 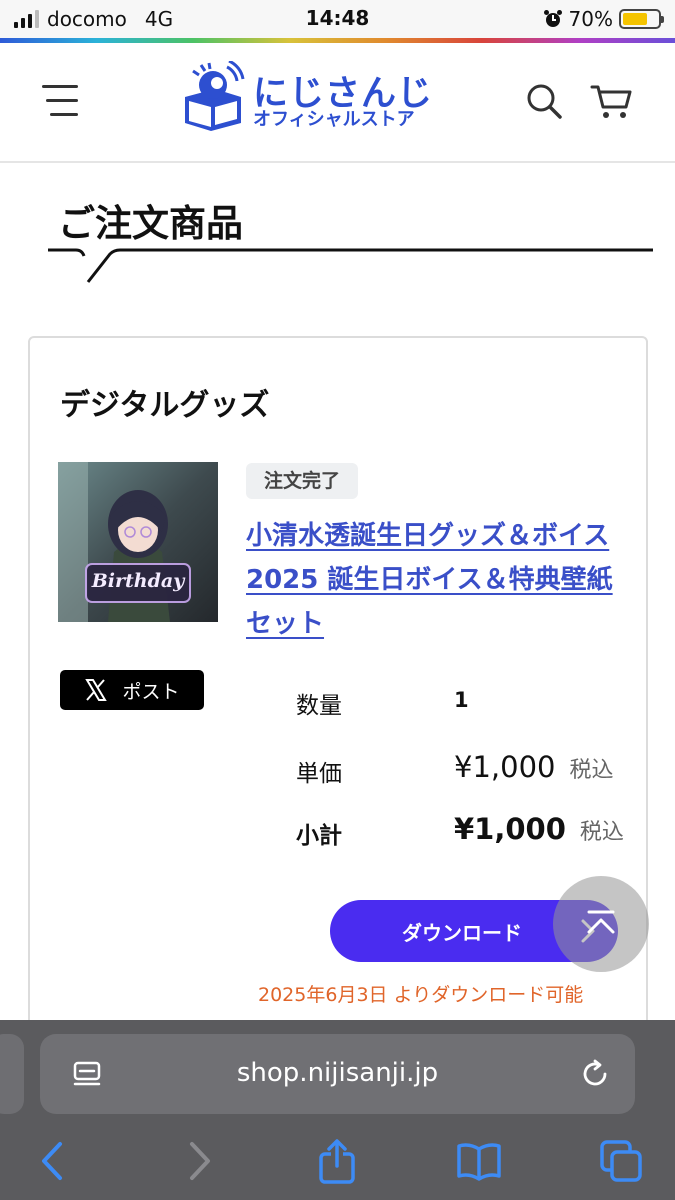 I want to click on unit-price-label: 単価, so click(x=319, y=774).